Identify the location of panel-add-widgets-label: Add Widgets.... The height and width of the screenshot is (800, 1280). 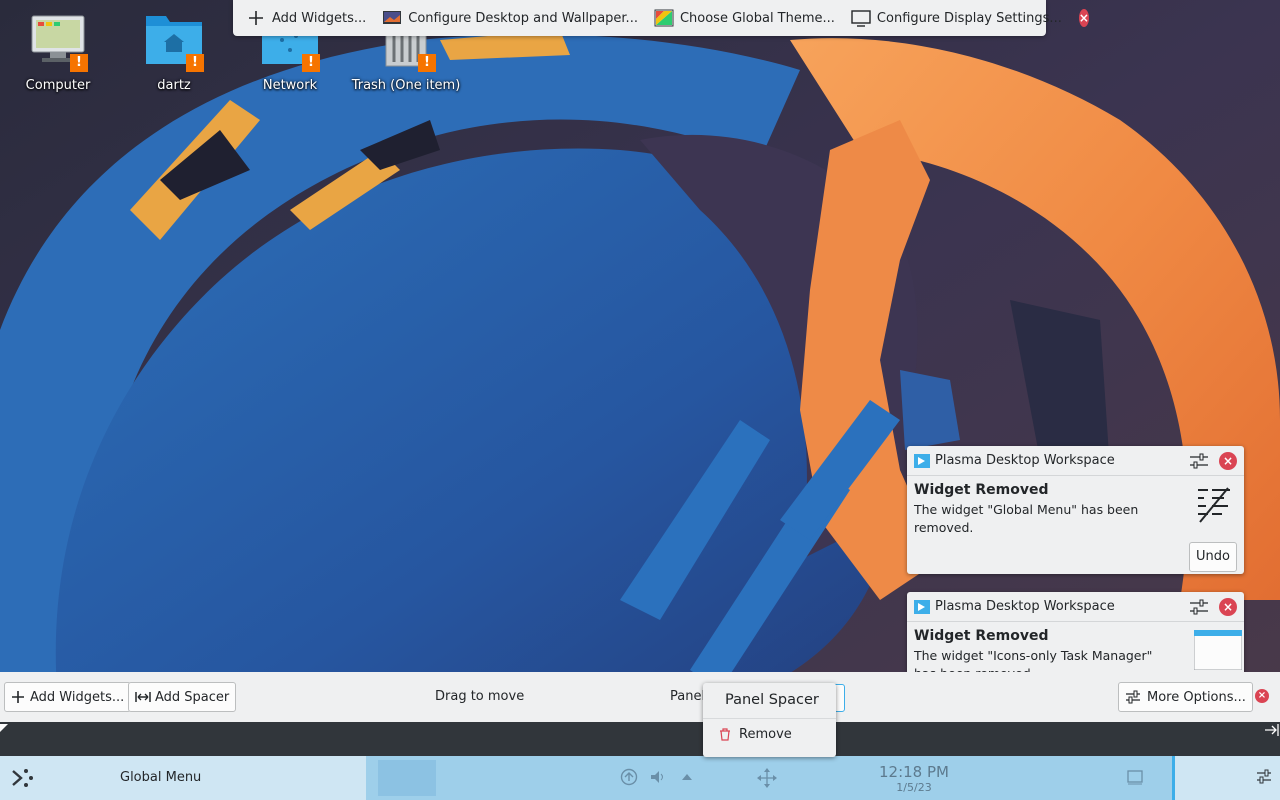
(77, 697).